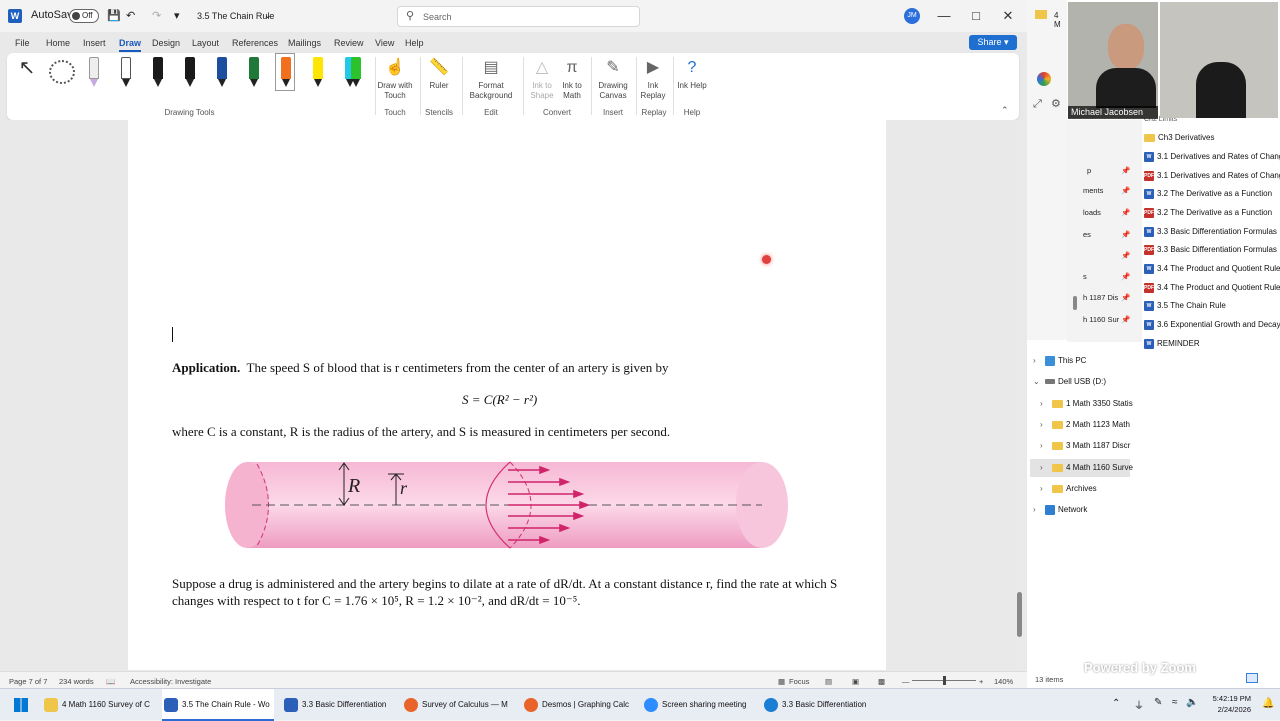 Image resolution: width=1280 pixels, height=721 pixels. What do you see at coordinates (1212, 176) in the screenshot?
I see `file-item: PDF 3.1 Derivatives and Rates of Chang` at bounding box center [1212, 176].